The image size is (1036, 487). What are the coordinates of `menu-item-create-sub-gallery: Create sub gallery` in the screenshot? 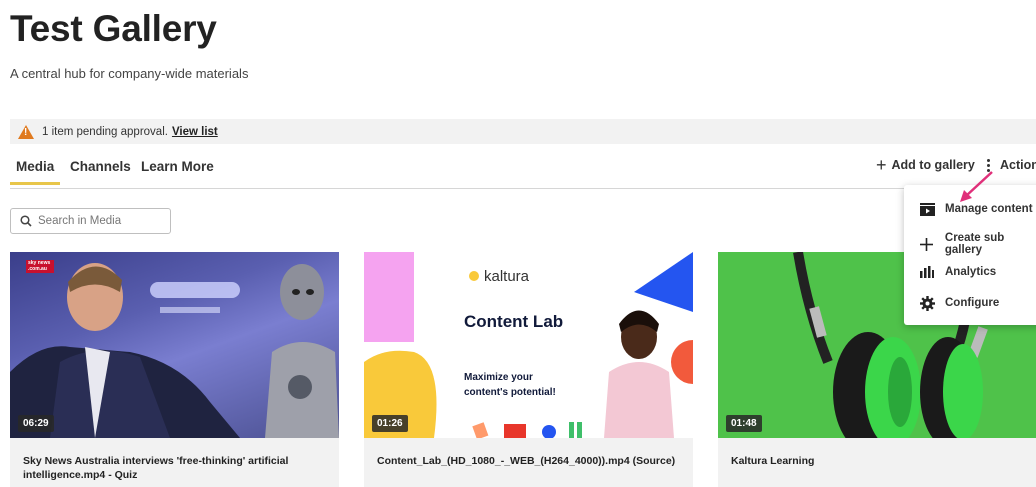 It's located at (977, 244).